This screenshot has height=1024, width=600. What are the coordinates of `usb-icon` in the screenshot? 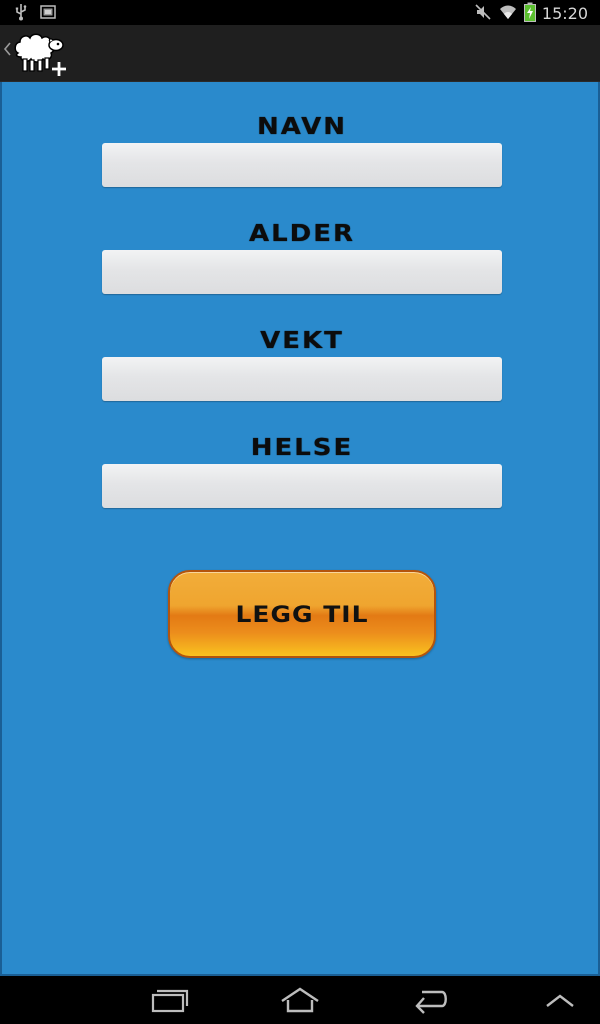 It's located at (21, 14).